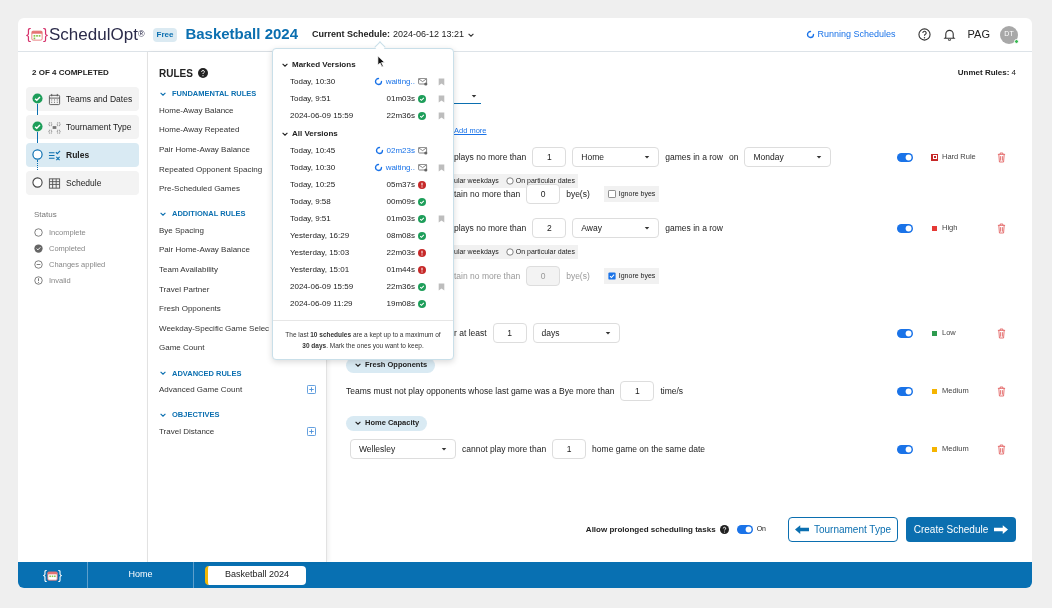 This screenshot has width=1052, height=608. What do you see at coordinates (199, 130) in the screenshot?
I see `rule-list-item: Home-Away Repeated` at bounding box center [199, 130].